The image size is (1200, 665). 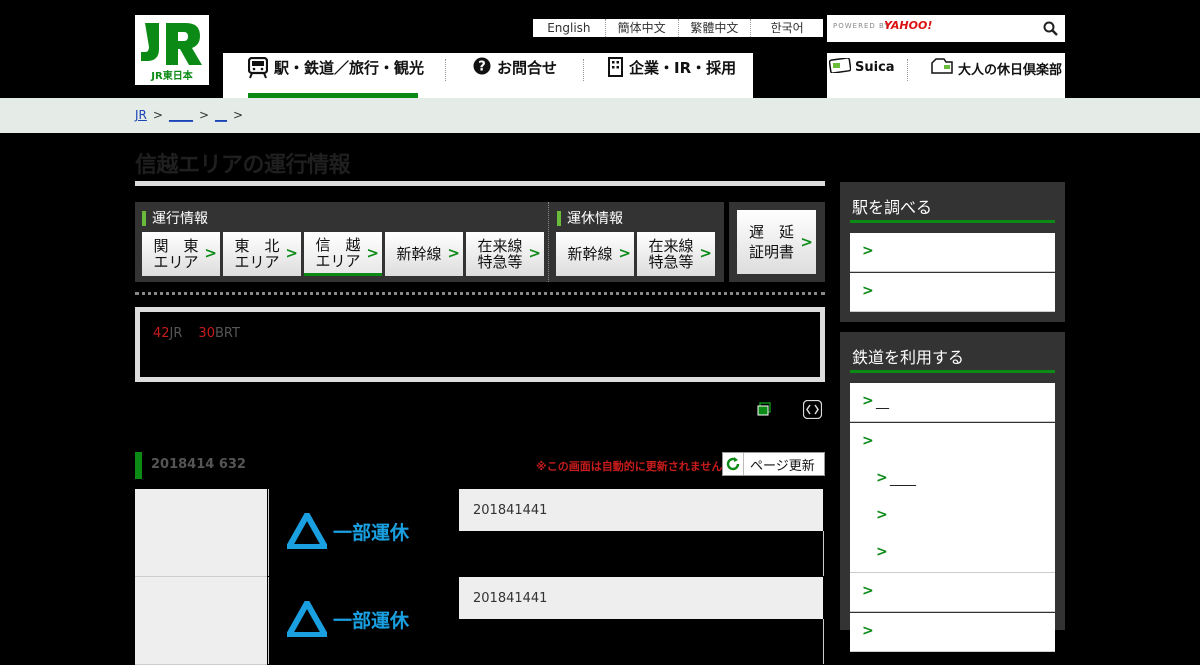 I want to click on search-input: POWERED BY YAHOO!, so click(x=946, y=28).